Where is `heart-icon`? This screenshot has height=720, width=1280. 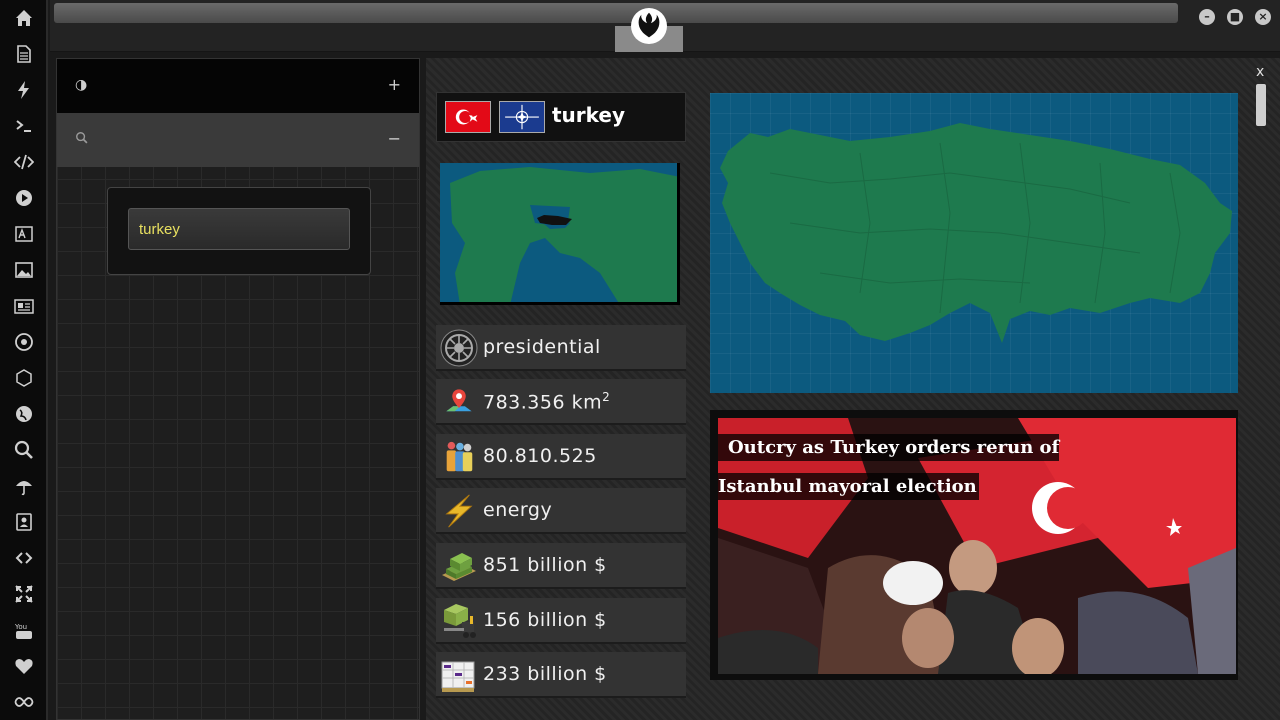
heart-icon is located at coordinates (24, 666).